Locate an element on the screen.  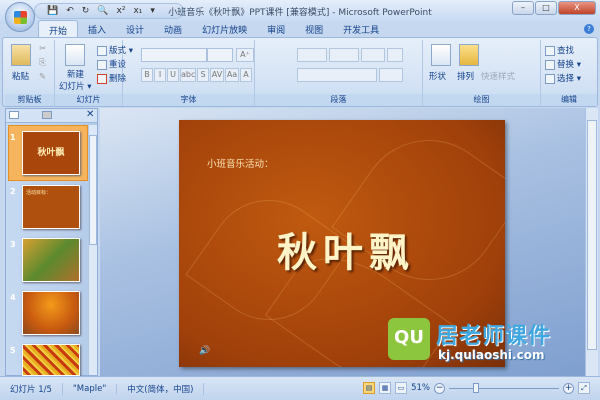
replace-icon is located at coordinates (550, 64).